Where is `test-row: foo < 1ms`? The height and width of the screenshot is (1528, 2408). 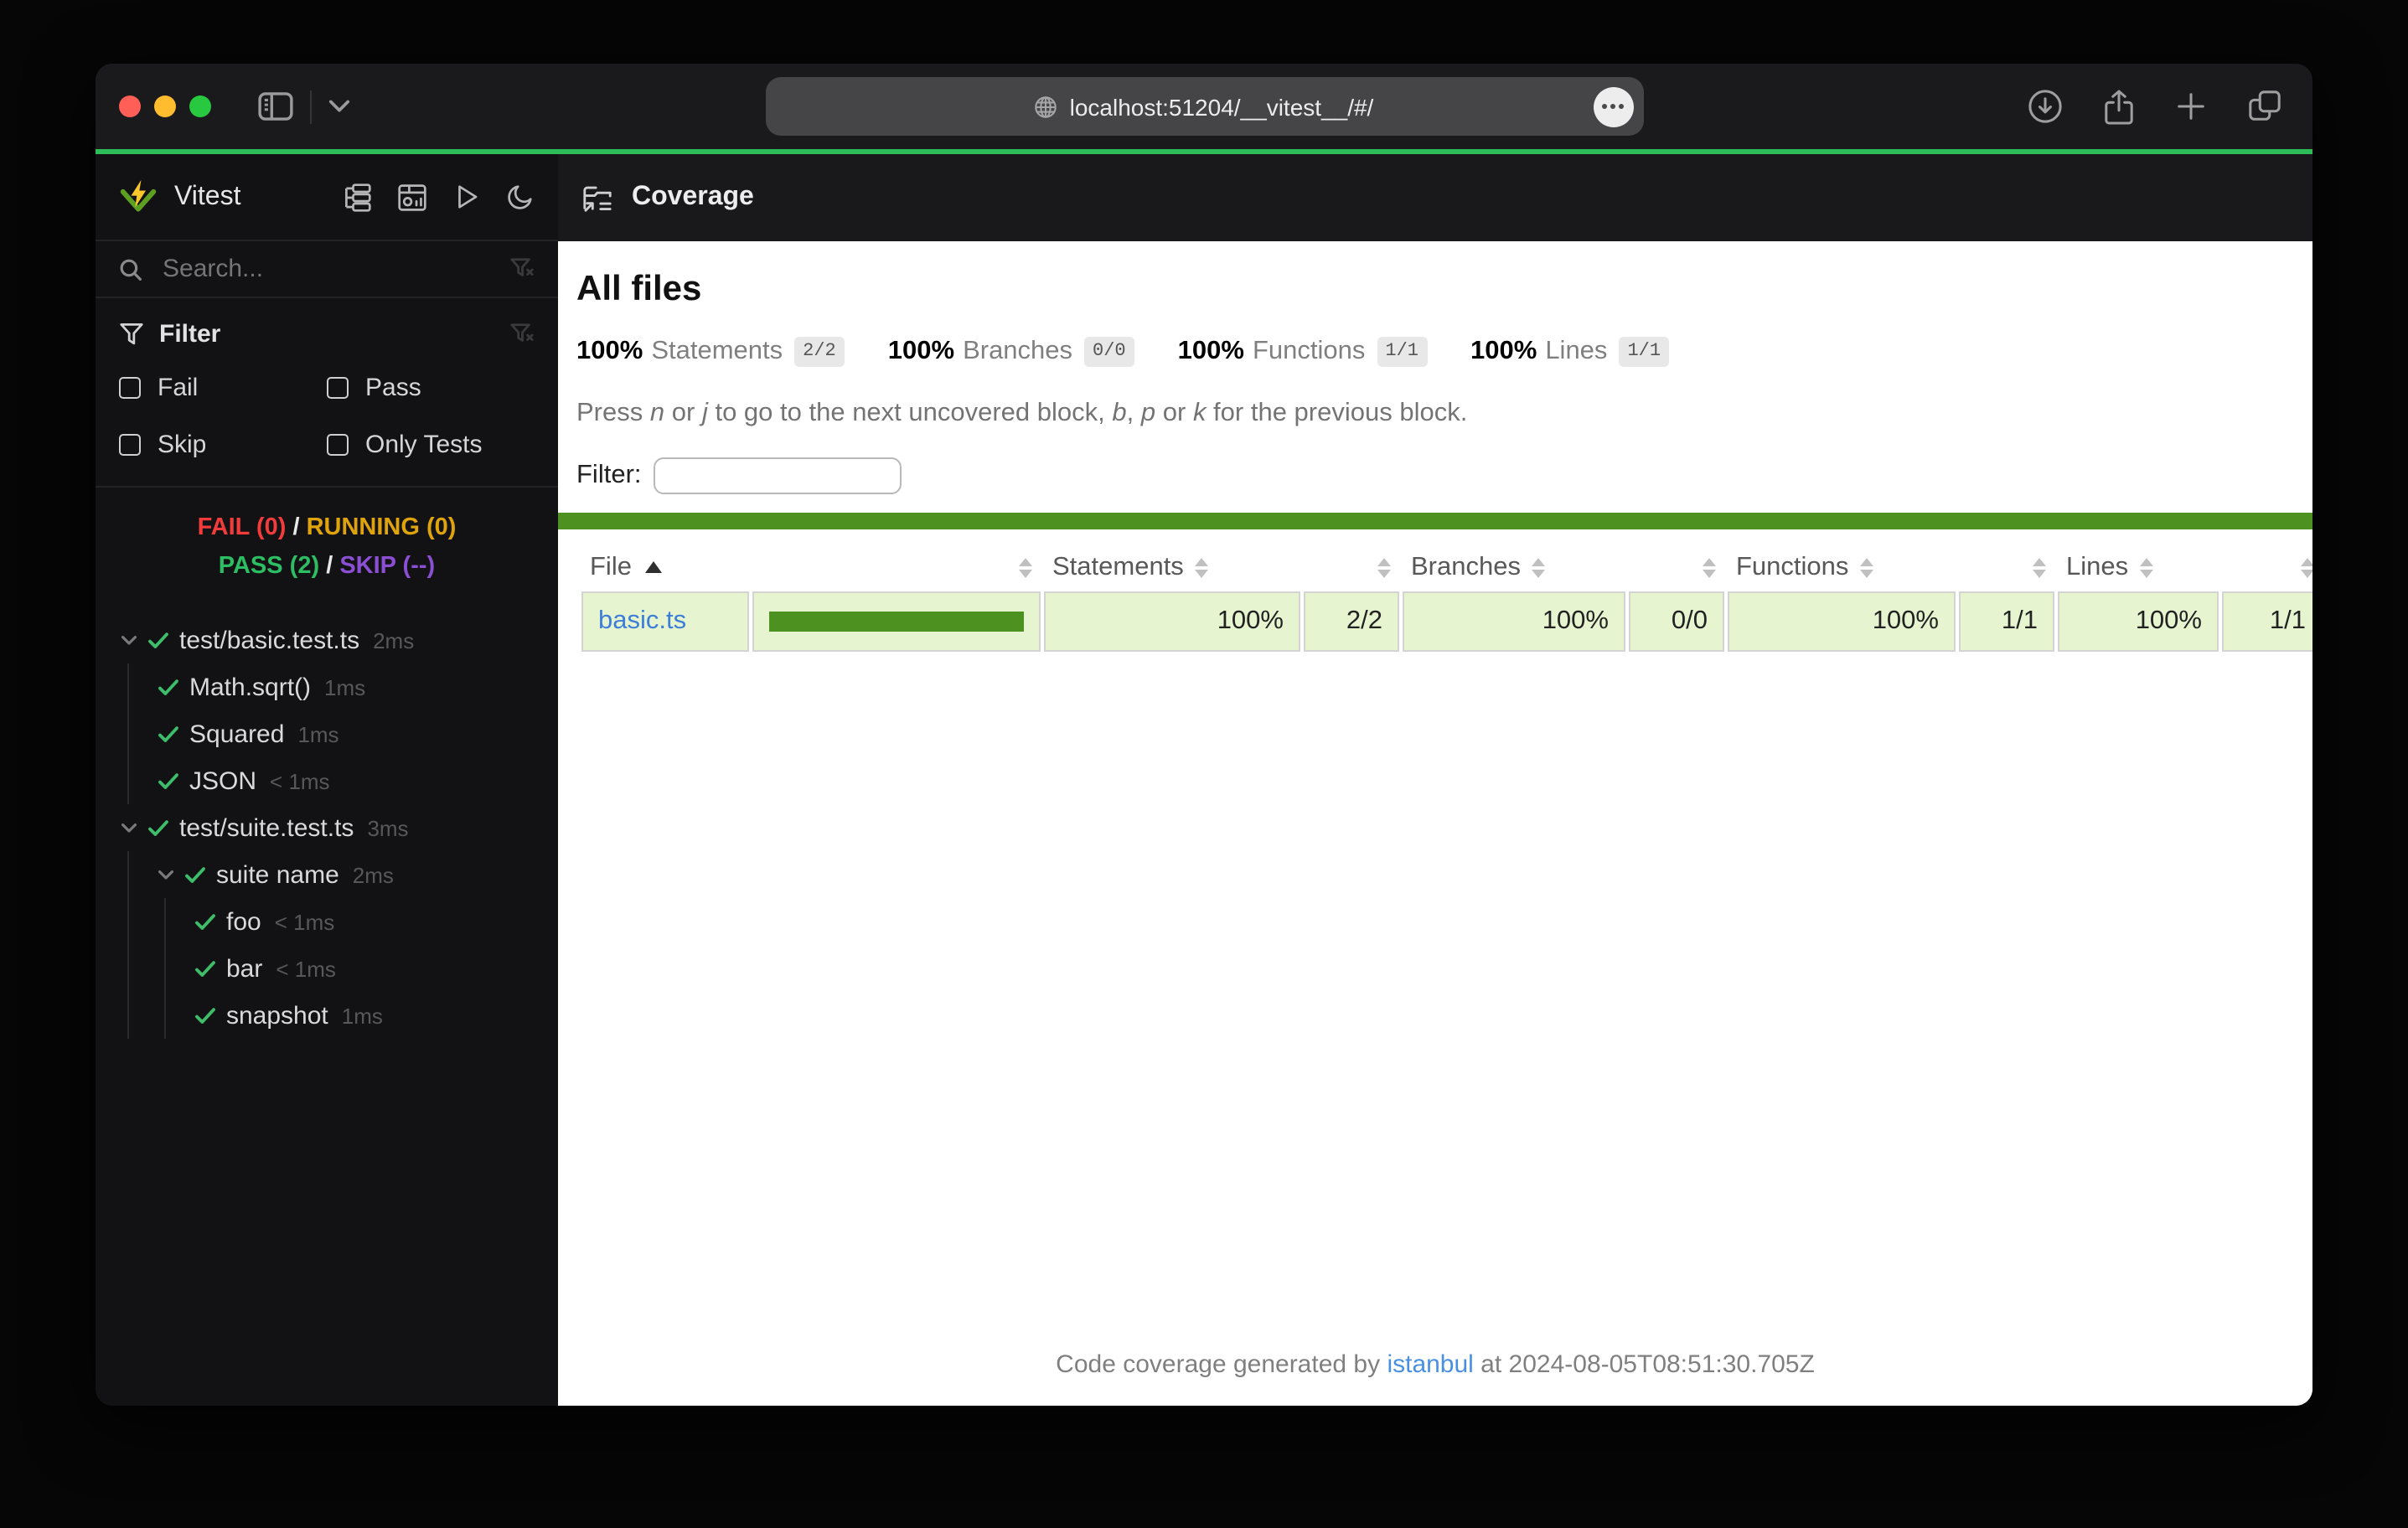
test-row: foo < 1ms is located at coordinates (362, 922).